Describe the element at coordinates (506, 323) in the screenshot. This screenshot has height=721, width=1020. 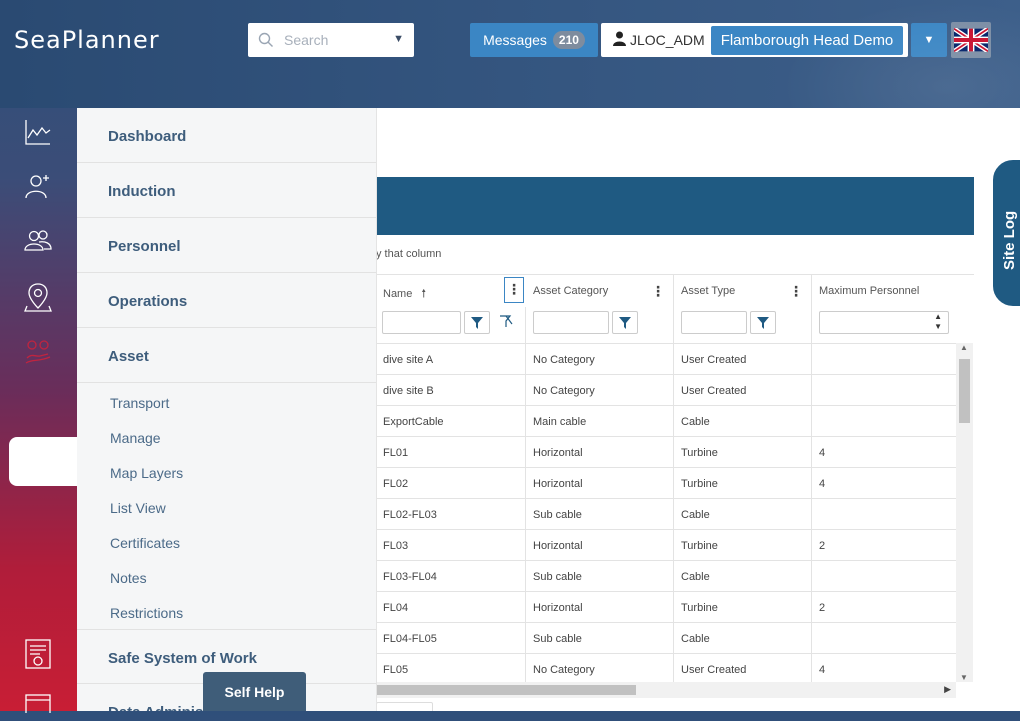
I see `clear-filter-icon` at that location.